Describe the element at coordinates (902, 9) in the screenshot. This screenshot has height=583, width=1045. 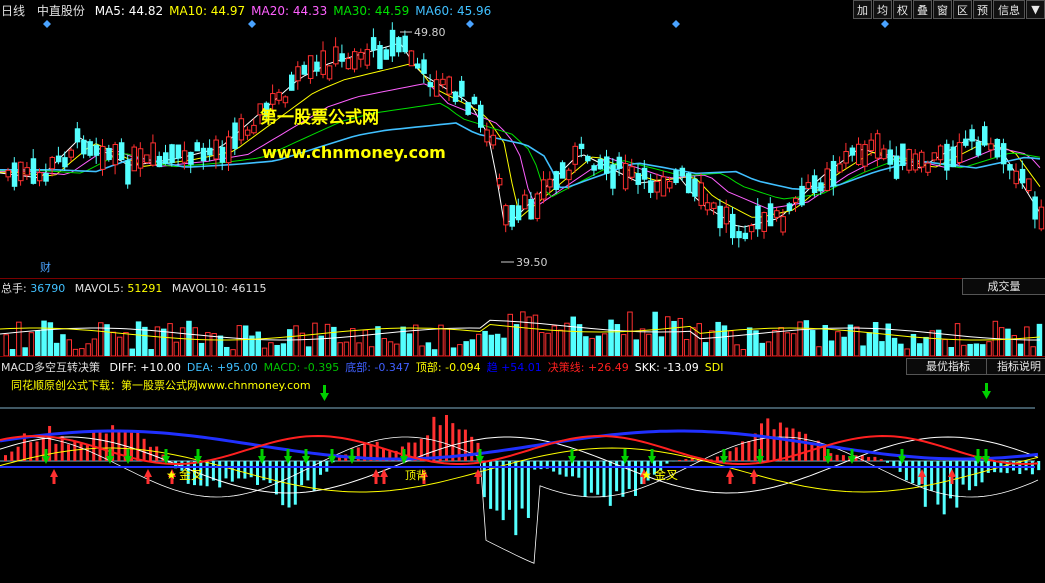
I see `toolbar-rights-button: 权` at that location.